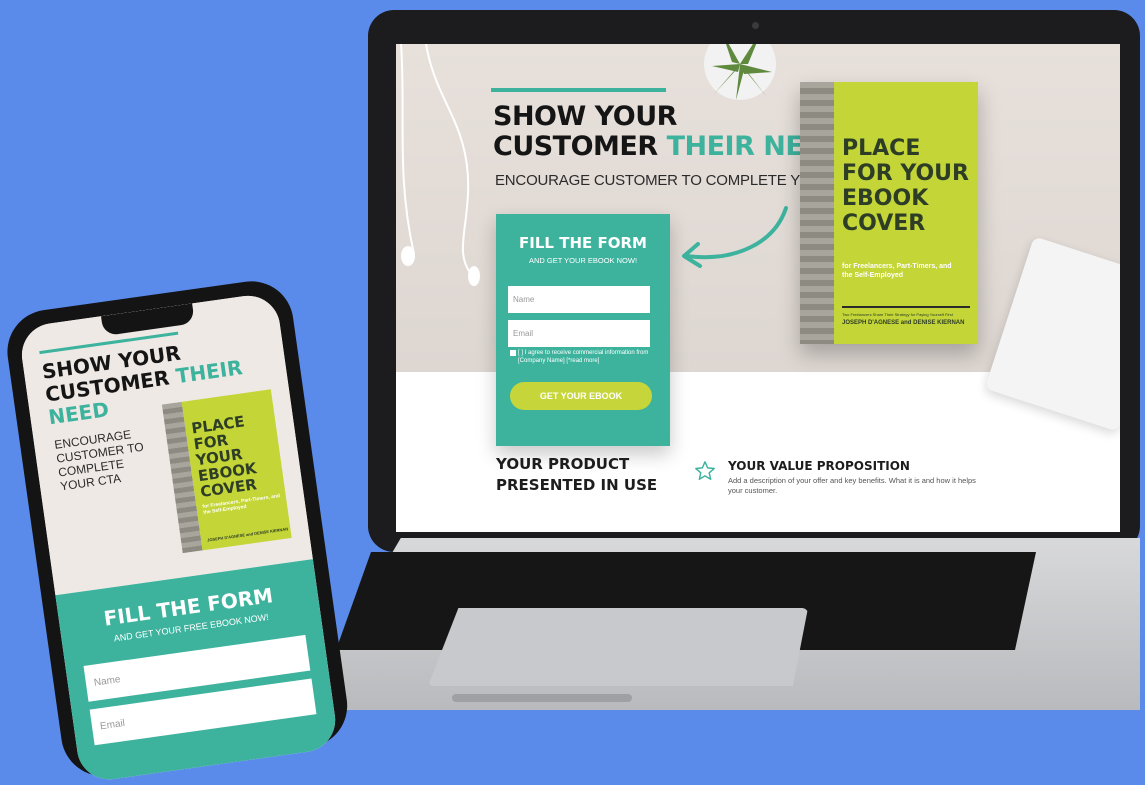  What do you see at coordinates (583, 260) in the screenshot?
I see `form-subtitle: AND GET YOUR EBOOK NOW!` at bounding box center [583, 260].